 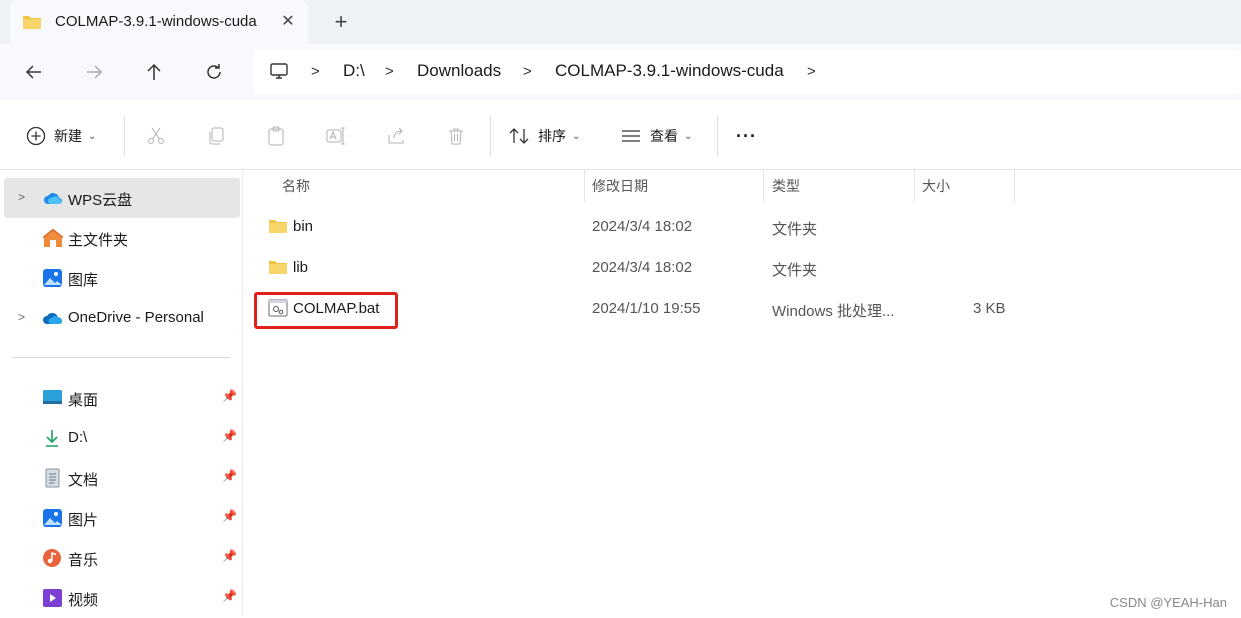 I want to click on title-bar: COLMAP-3.9.1-windows-cuda ✕ +, so click(x=620, y=22).